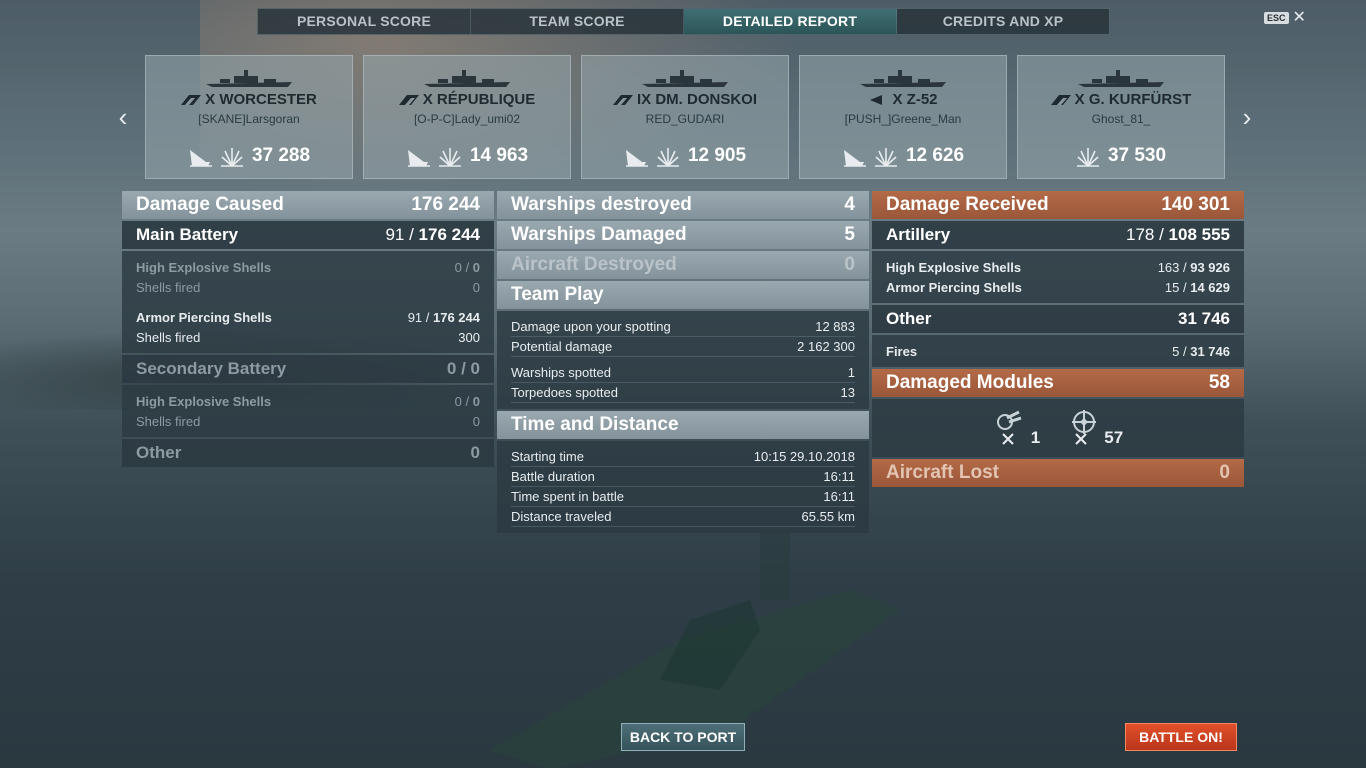 This screenshot has width=1366, height=768. What do you see at coordinates (1299, 18) in the screenshot?
I see `close-icon: ✕` at bounding box center [1299, 18].